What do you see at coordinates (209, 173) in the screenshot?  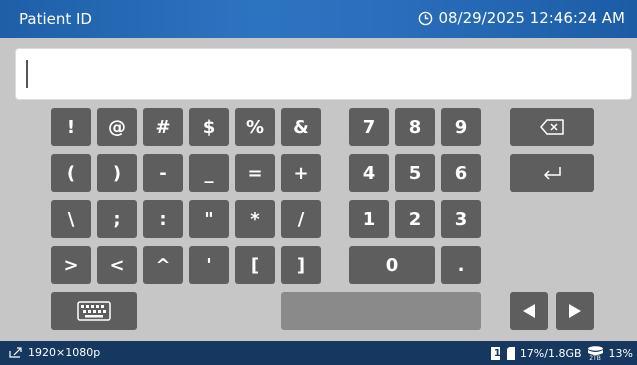 I see `key-underscore: _` at bounding box center [209, 173].